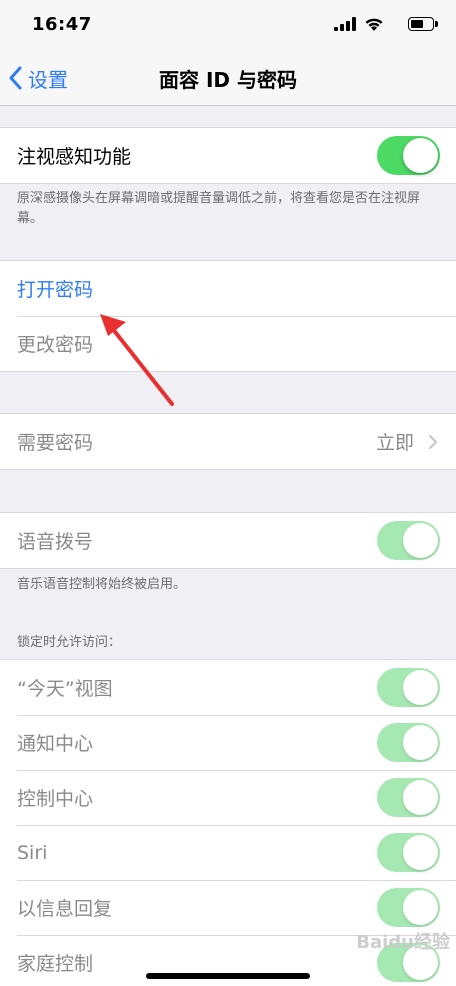 The width and height of the screenshot is (456, 986). I want to click on today-view-toggle, so click(408, 687).